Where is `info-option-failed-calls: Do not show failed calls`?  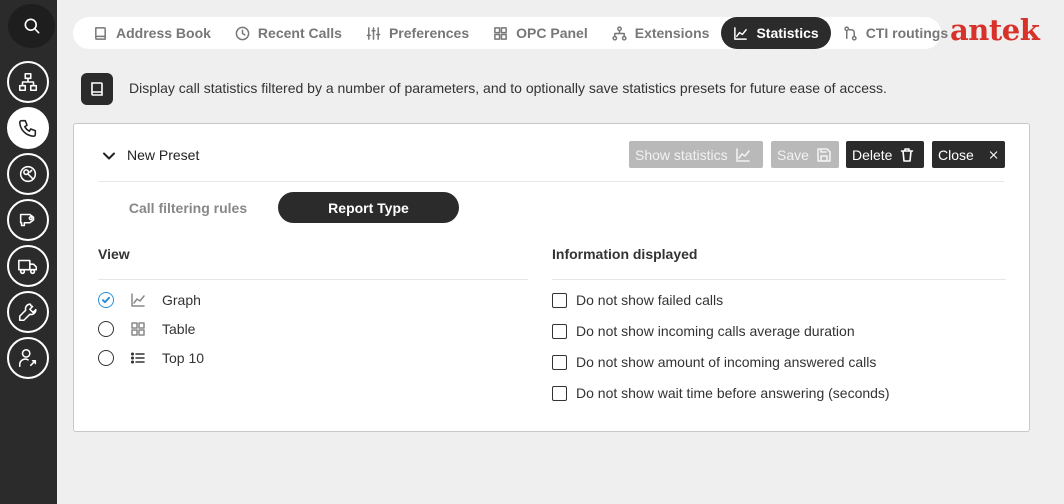
info-option-failed-calls: Do not show failed calls is located at coordinates (637, 300).